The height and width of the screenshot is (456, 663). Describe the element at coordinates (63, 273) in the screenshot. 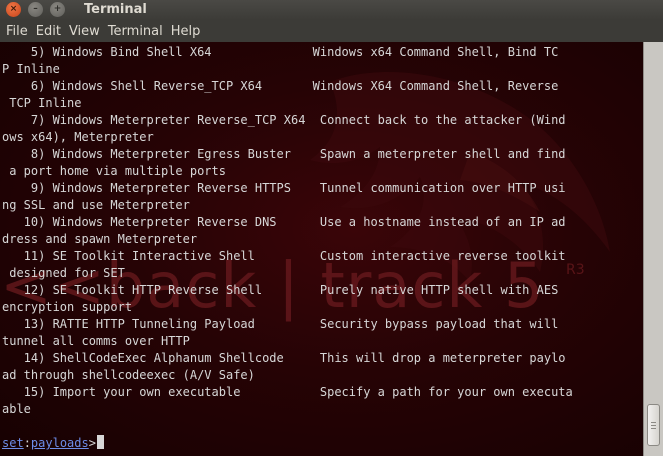

I see `terminal-line: designed for SET` at that location.